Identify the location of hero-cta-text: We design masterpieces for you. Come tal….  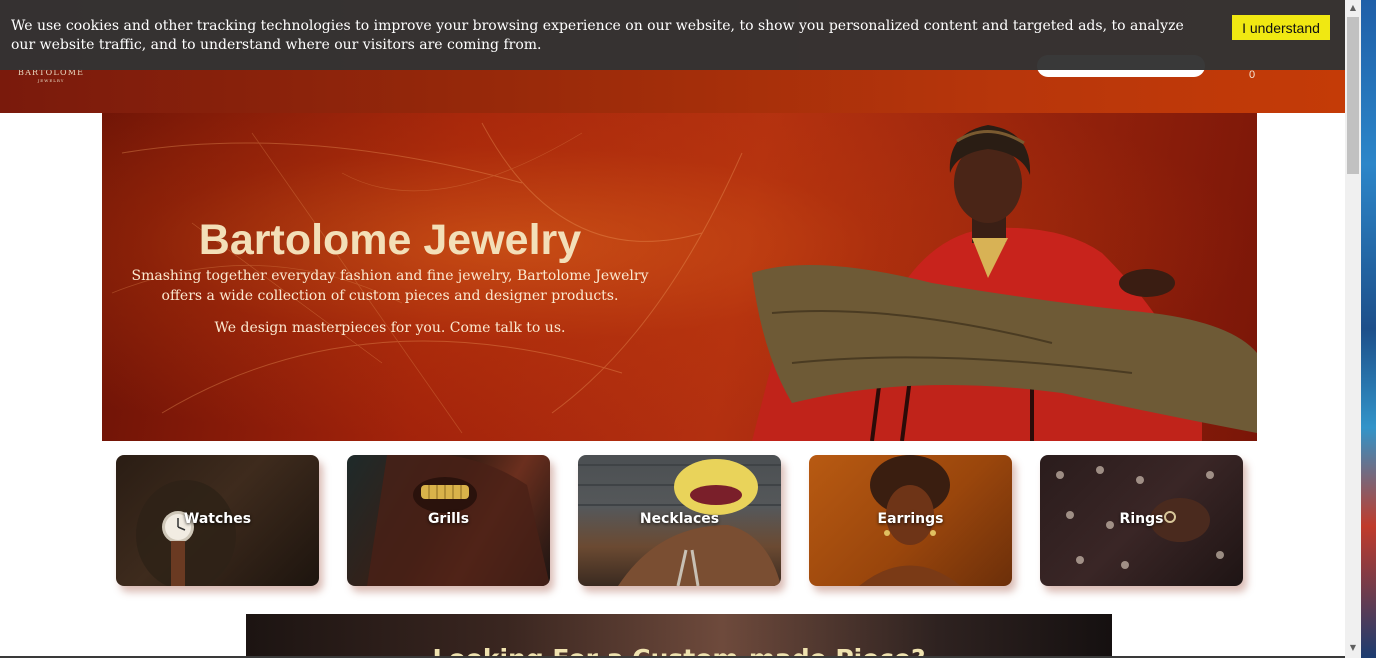
(390, 328).